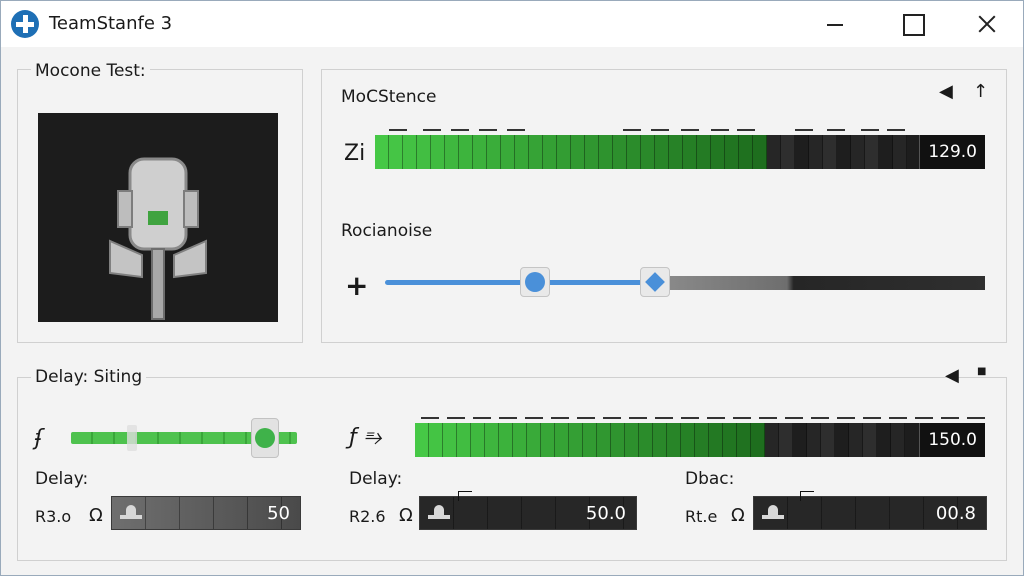 The height and width of the screenshot is (576, 1024). Describe the element at coordinates (605, 513) in the screenshot. I see `field-2-value: 50.0` at that location.